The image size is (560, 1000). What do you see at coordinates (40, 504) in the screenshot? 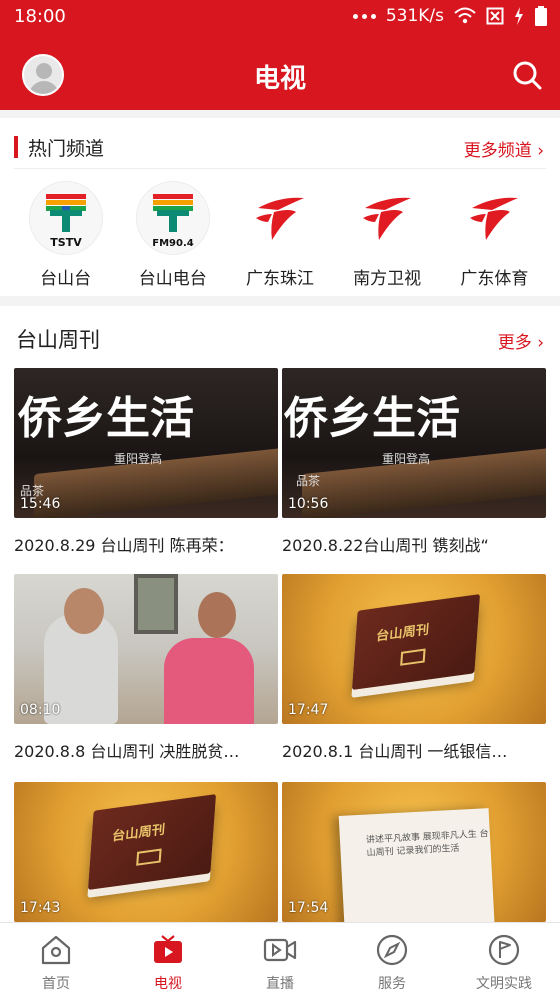
I see `video-duration: 15:46` at bounding box center [40, 504].